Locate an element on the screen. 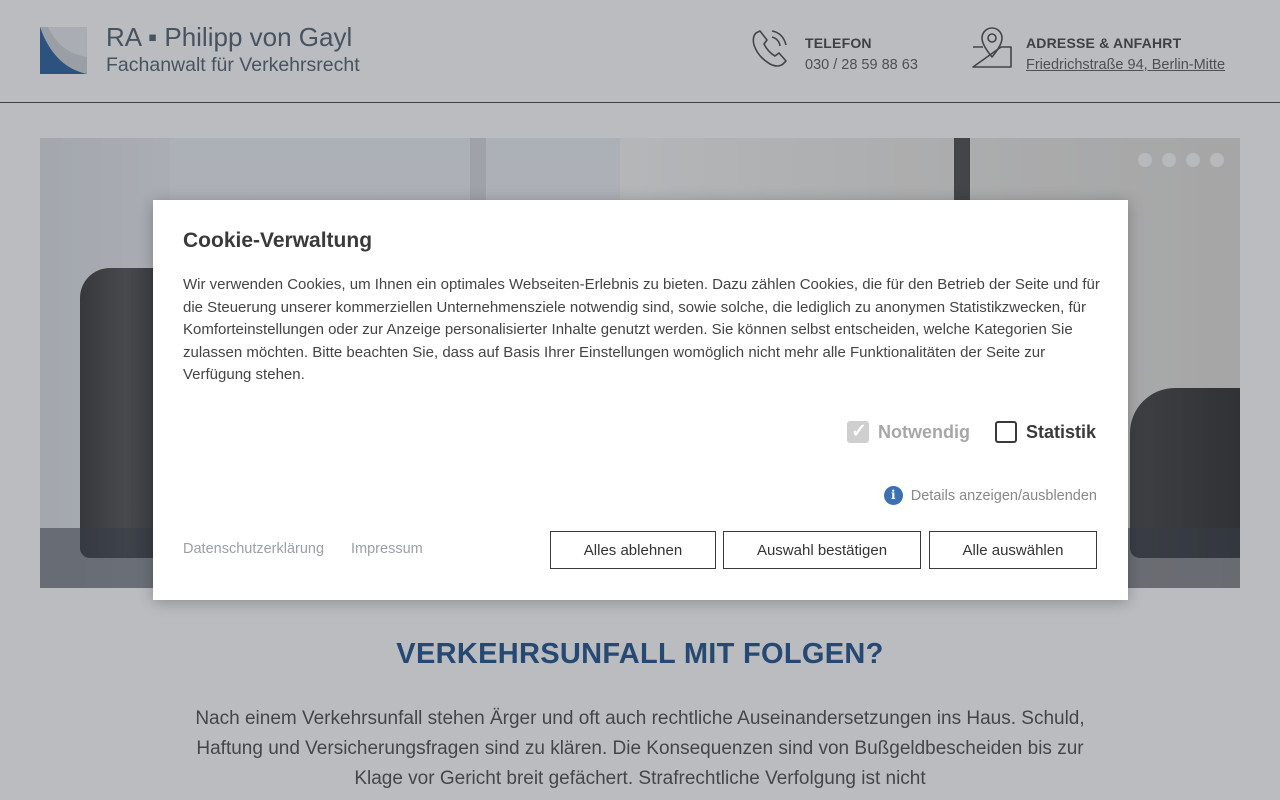 The width and height of the screenshot is (1280, 800). option-necessary: Notwendig is located at coordinates (908, 431).